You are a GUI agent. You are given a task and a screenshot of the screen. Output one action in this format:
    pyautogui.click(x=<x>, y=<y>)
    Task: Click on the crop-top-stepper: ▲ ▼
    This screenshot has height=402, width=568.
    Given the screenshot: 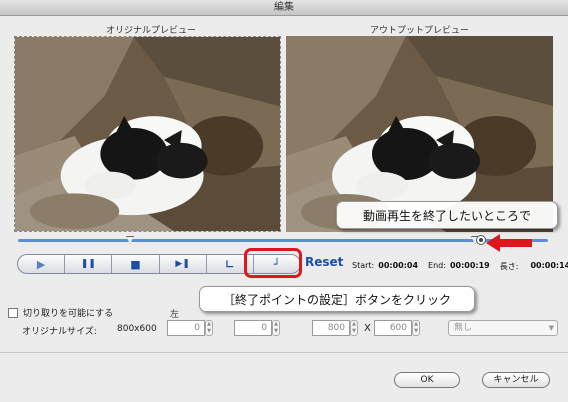 What is the action you would take?
    pyautogui.click(x=276, y=328)
    